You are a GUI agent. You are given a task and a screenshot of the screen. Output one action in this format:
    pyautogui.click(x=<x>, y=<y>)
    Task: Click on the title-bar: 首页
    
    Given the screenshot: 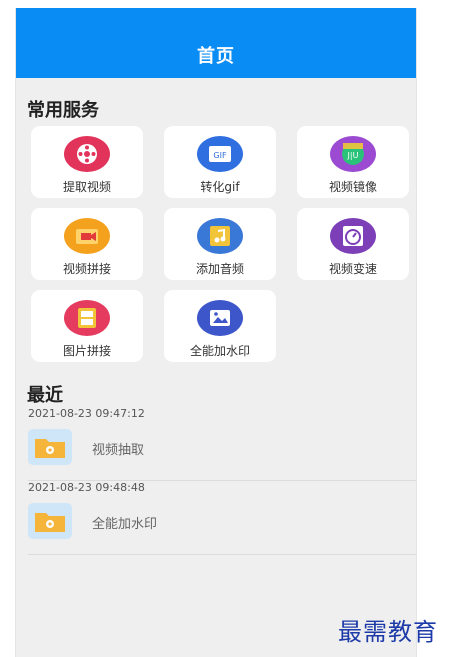 What is the action you would take?
    pyautogui.click(x=216, y=43)
    